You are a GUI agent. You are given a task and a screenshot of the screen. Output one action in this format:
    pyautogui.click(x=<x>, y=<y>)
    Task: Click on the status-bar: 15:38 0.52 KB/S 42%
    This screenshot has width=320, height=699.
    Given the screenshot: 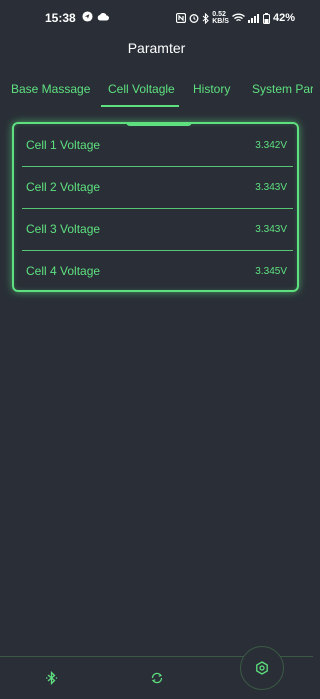 What is the action you would take?
    pyautogui.click(x=156, y=17)
    